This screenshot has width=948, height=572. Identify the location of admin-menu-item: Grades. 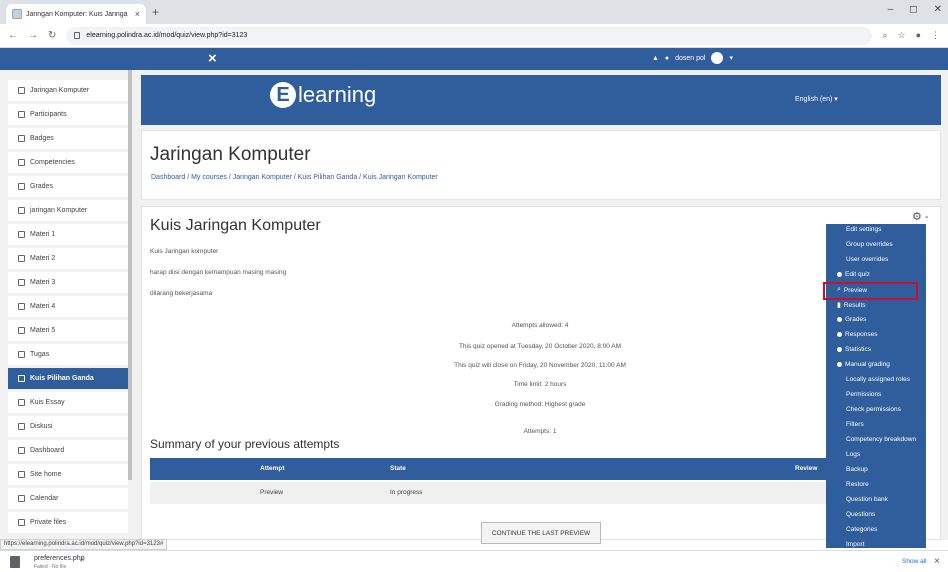
(870, 319).